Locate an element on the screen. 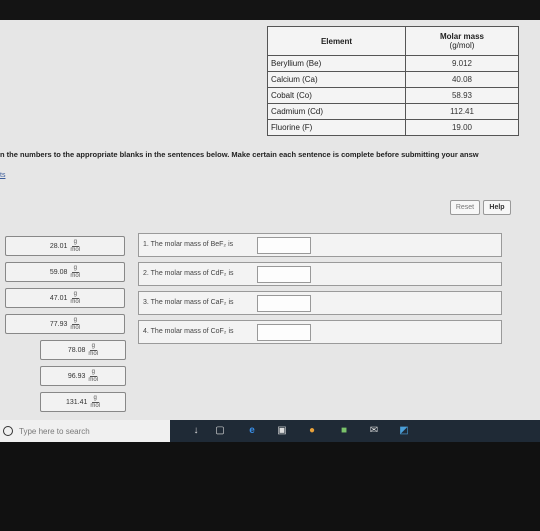 Image resolution: width=540 pixels, height=531 pixels. chrome-icon: ● is located at coordinates (312, 431).